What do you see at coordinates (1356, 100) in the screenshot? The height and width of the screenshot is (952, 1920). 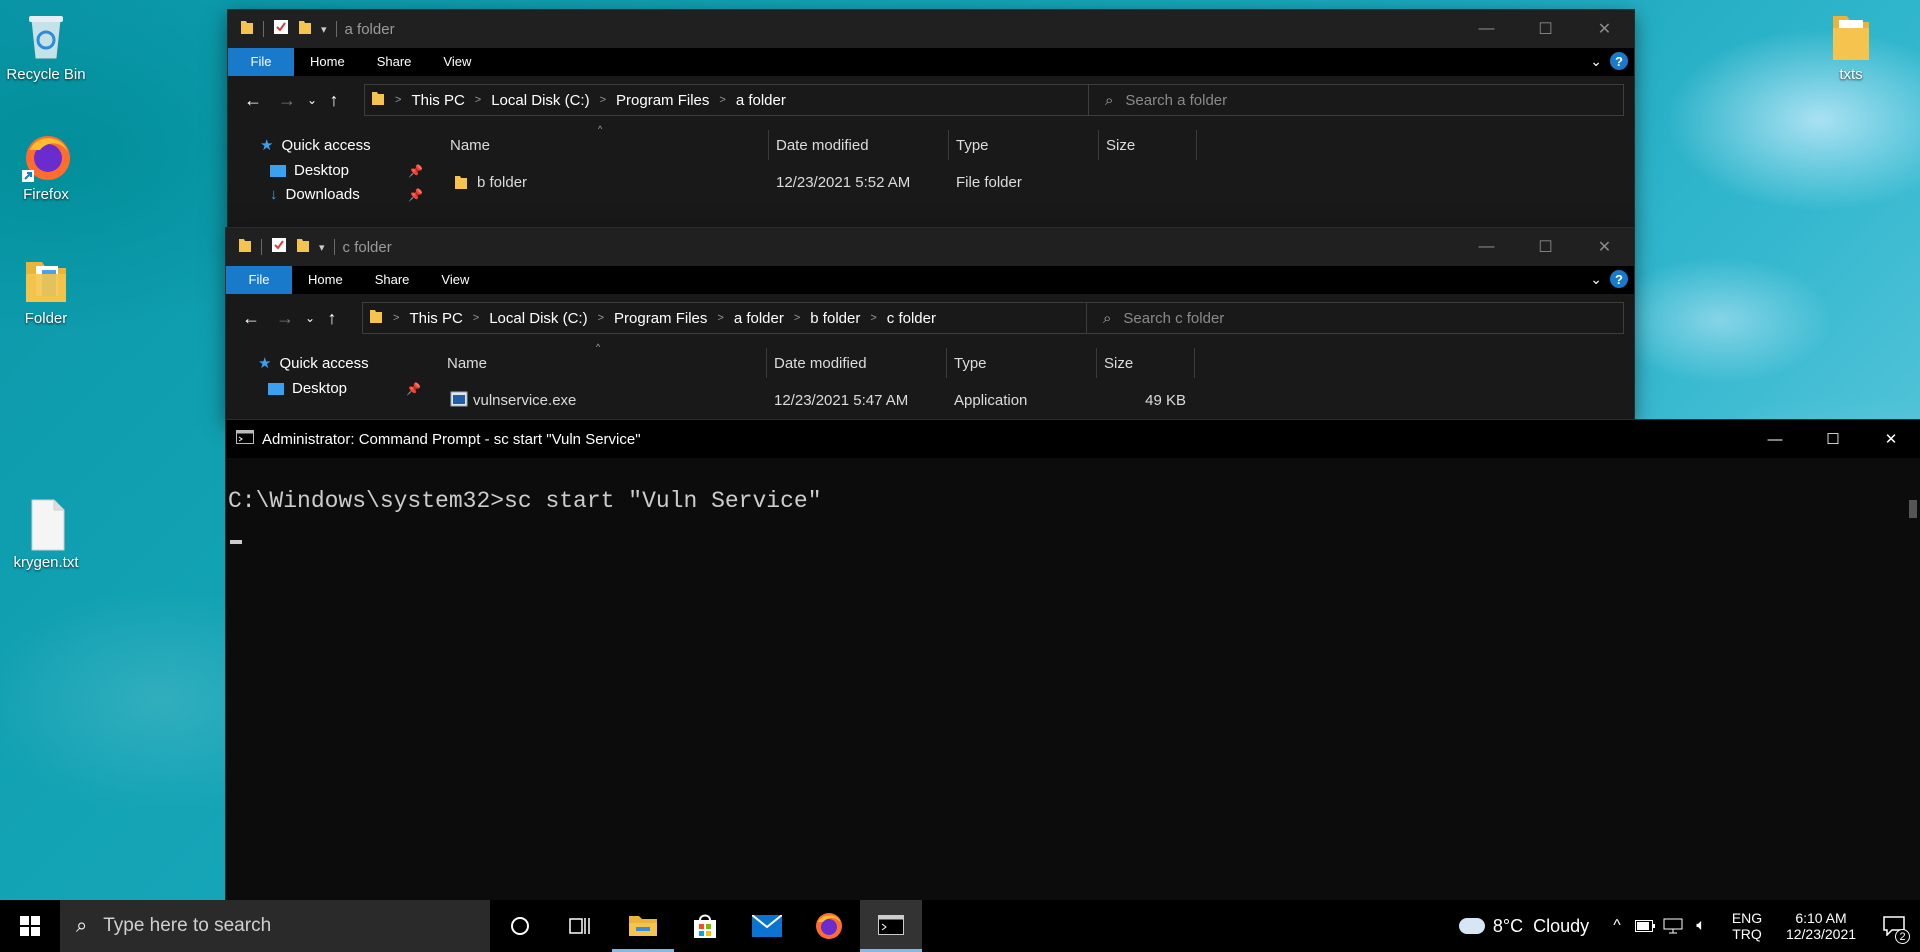 I see `search-box: ⌕ Search a folder` at bounding box center [1356, 100].